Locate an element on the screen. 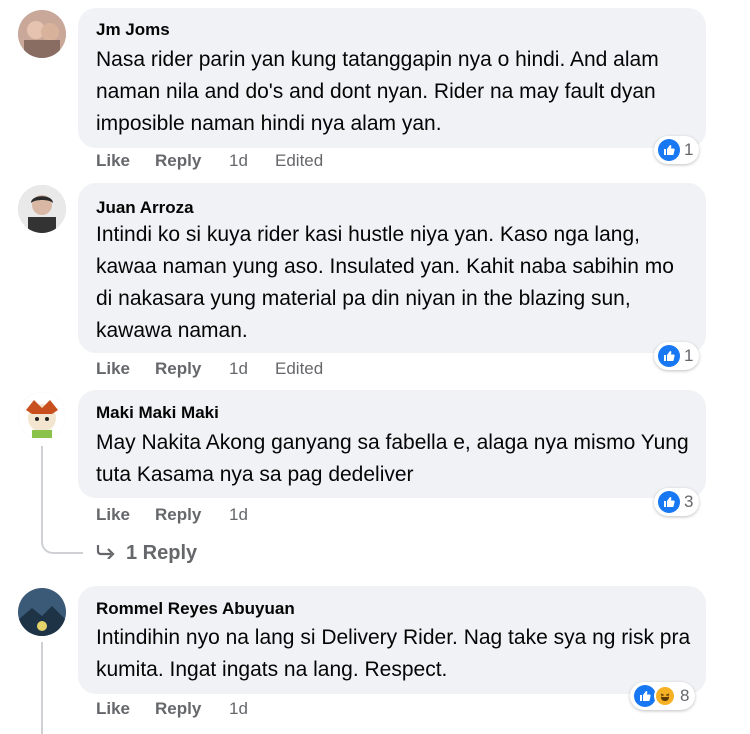  reaction-count: 8 is located at coordinates (663, 696).